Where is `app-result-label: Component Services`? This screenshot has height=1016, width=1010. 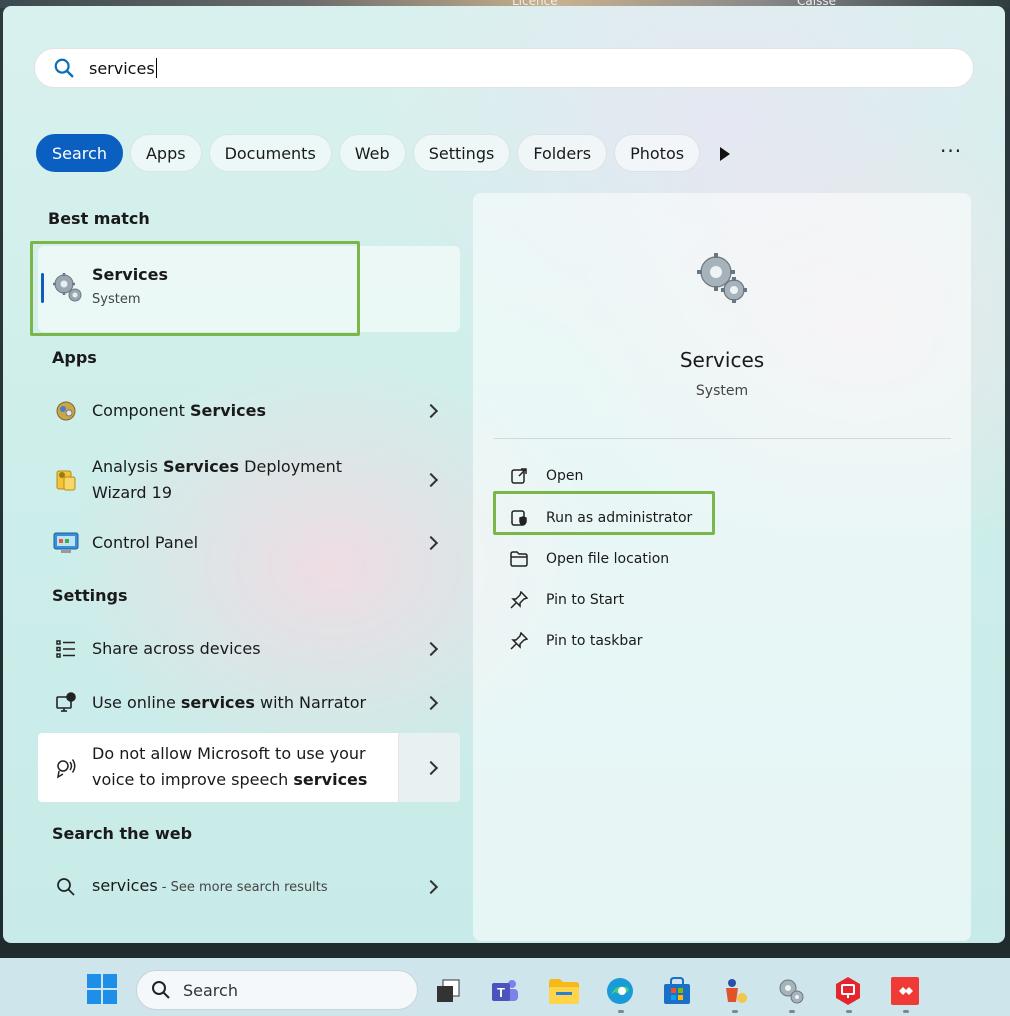 app-result-label: Component Services is located at coordinates (179, 410).